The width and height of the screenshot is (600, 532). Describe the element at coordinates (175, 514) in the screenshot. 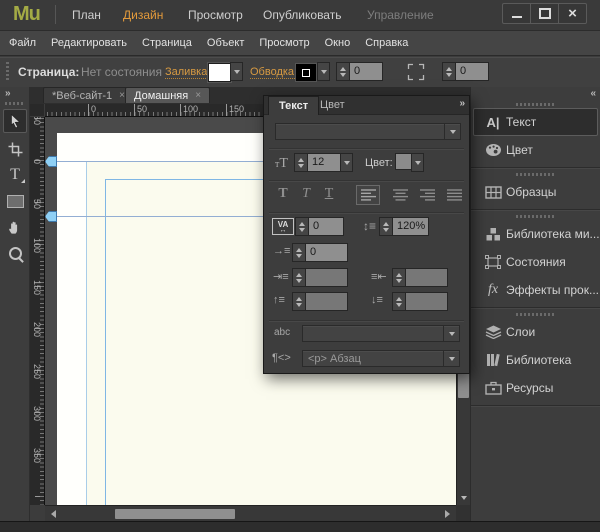

I see `horizontal-scrollbar-thumb` at that location.